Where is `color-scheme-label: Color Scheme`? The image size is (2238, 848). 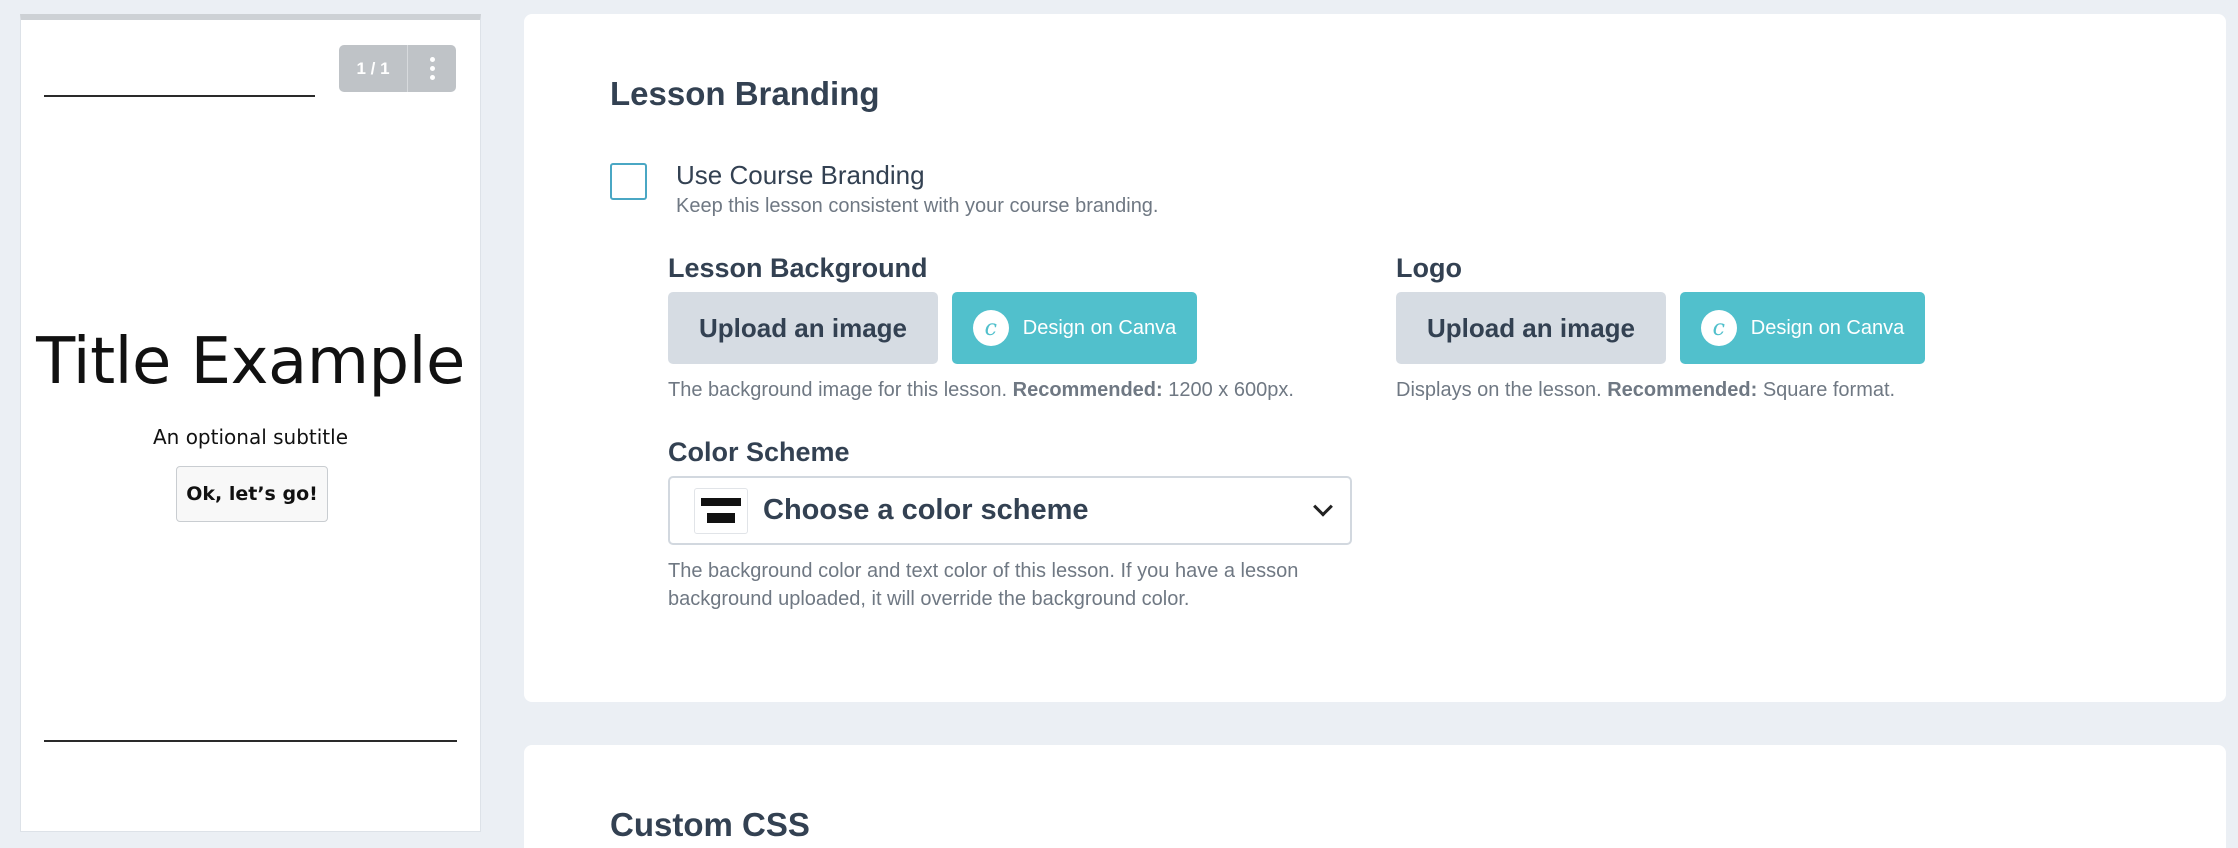
color-scheme-label: Color Scheme is located at coordinates (759, 452).